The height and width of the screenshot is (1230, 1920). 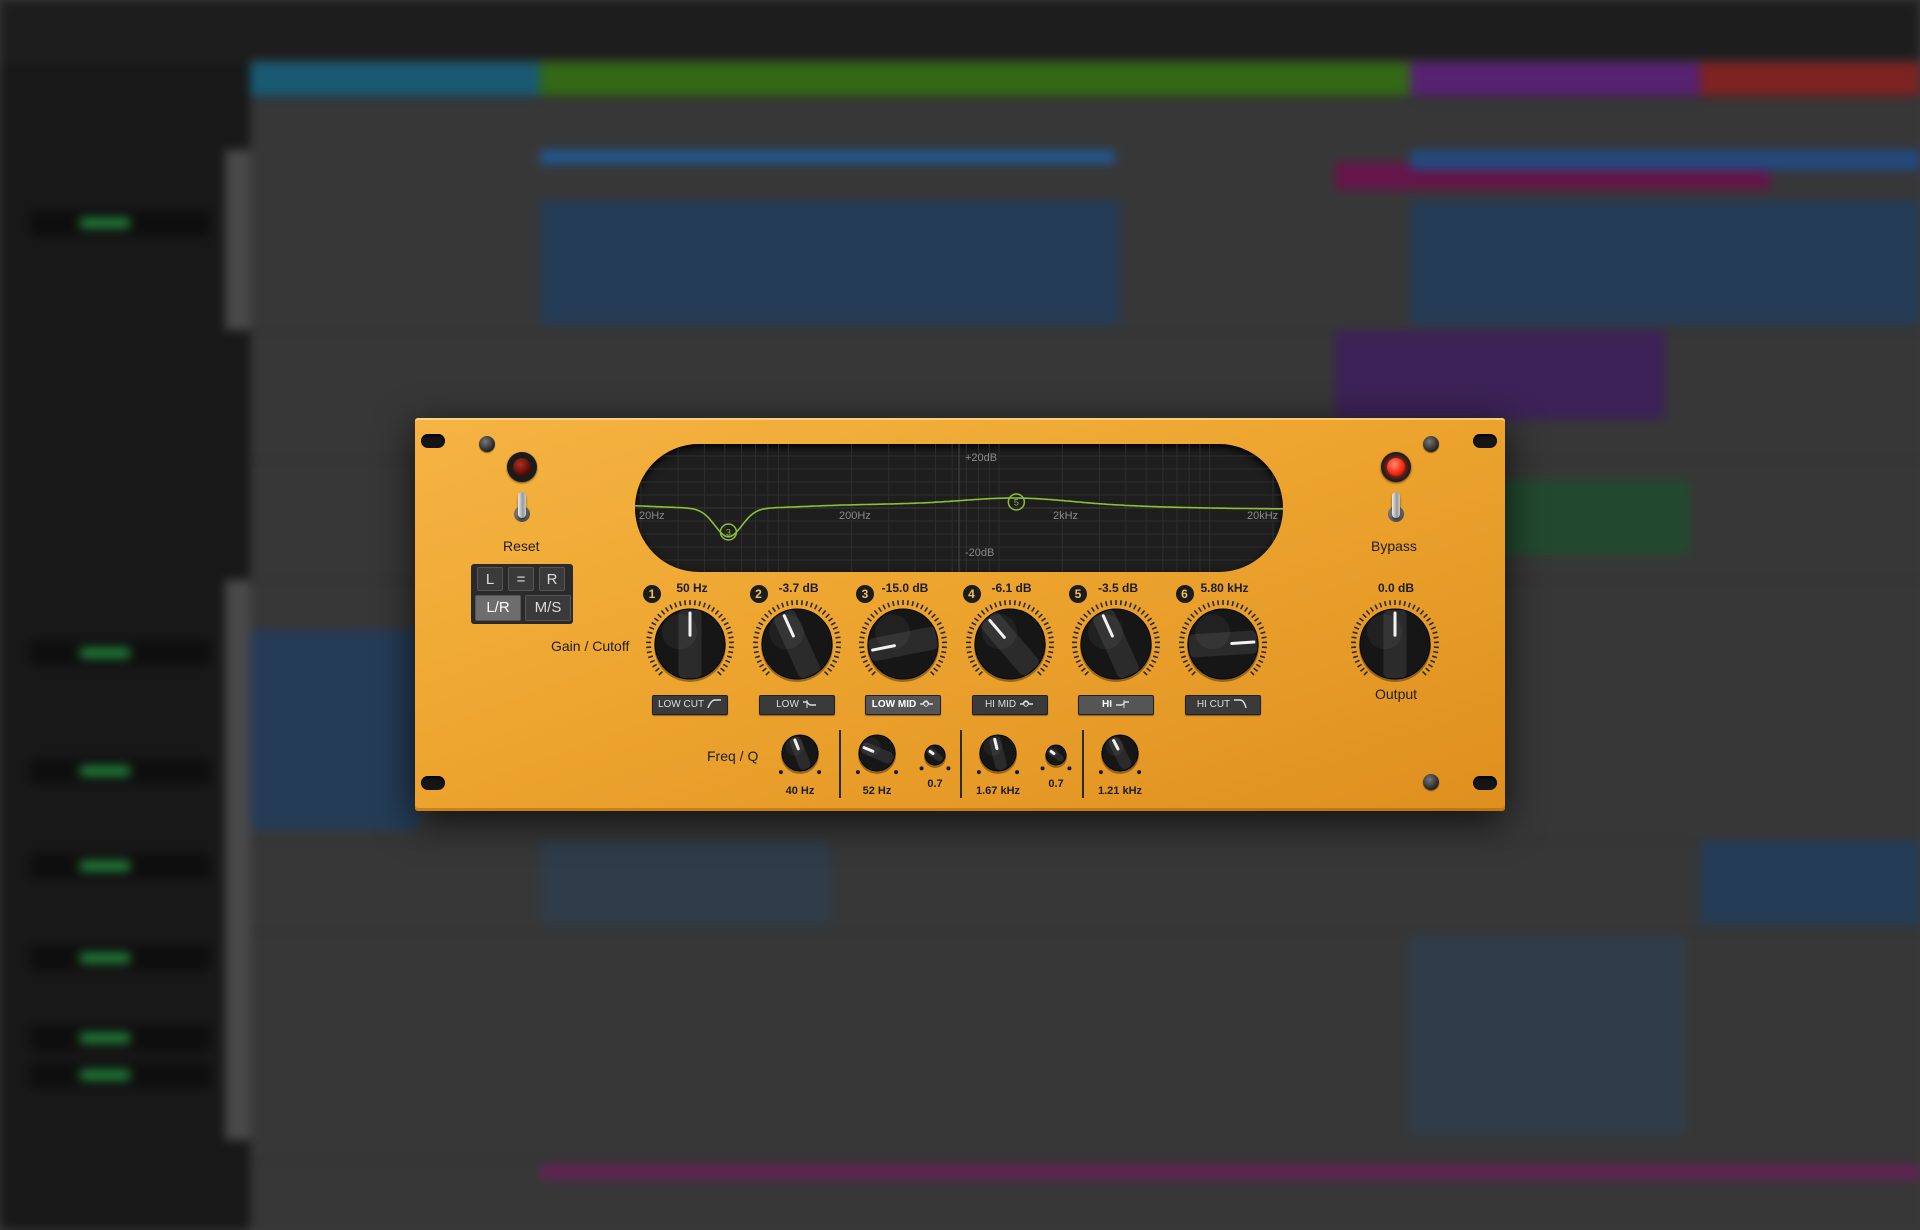 I want to click on band-5-gain-knob, so click(x=1116, y=644).